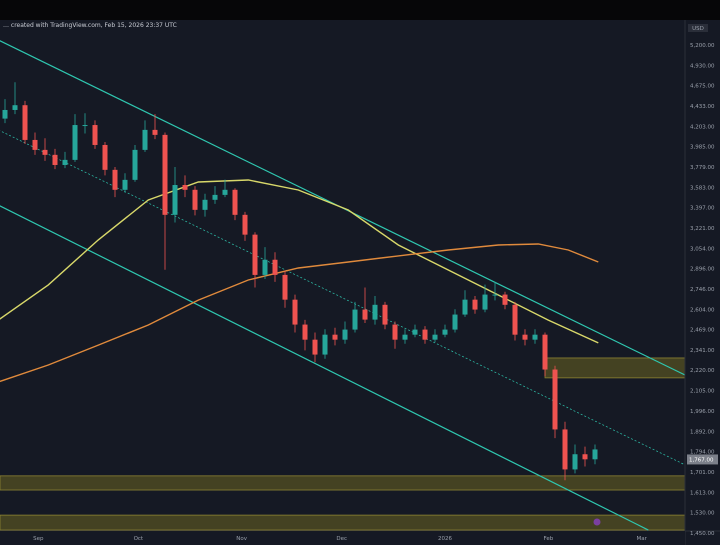  I want to click on price-tick-label: 4,675.00, so click(702, 87).